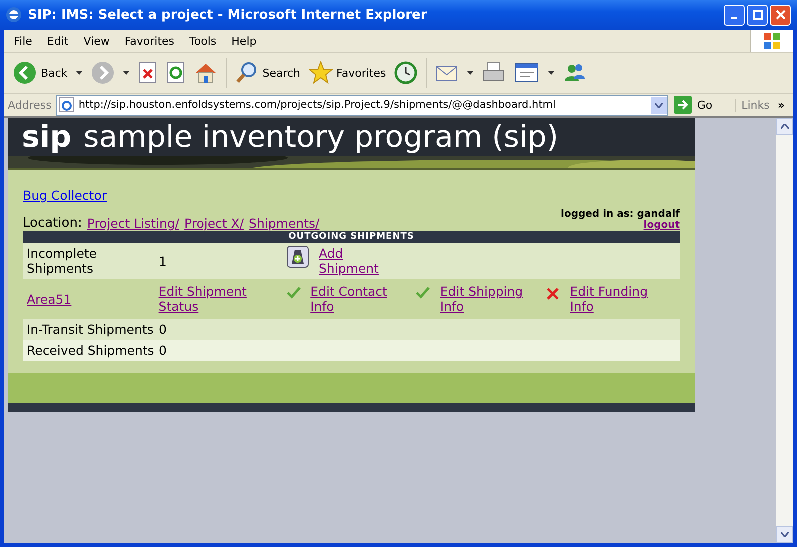  I want to click on scrollbar, so click(784, 330).